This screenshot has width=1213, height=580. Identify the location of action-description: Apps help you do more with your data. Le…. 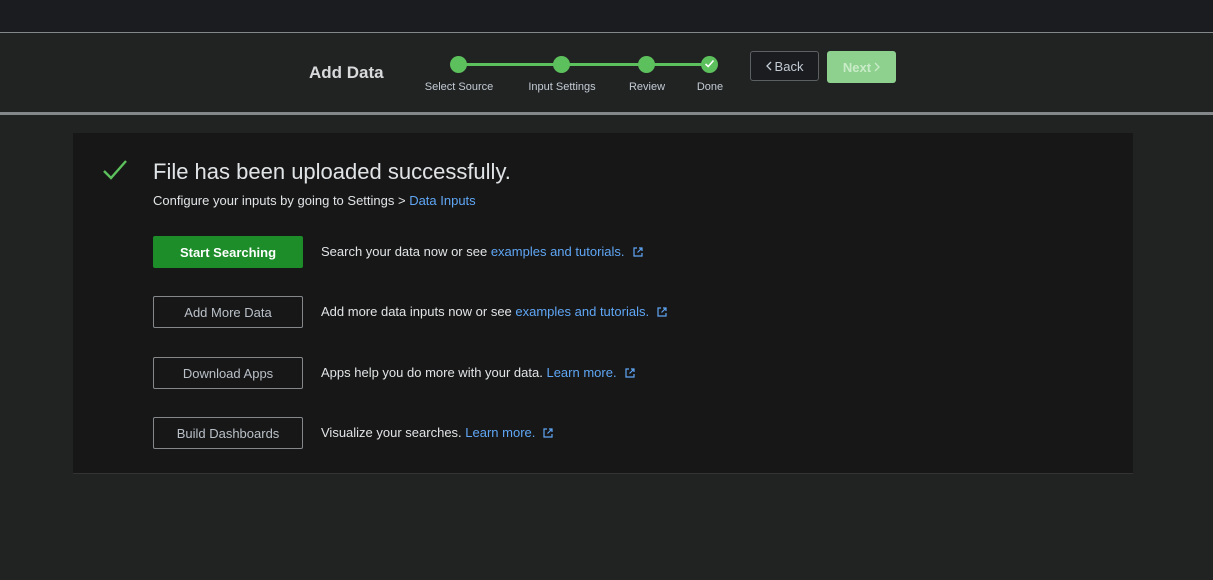
(478, 372).